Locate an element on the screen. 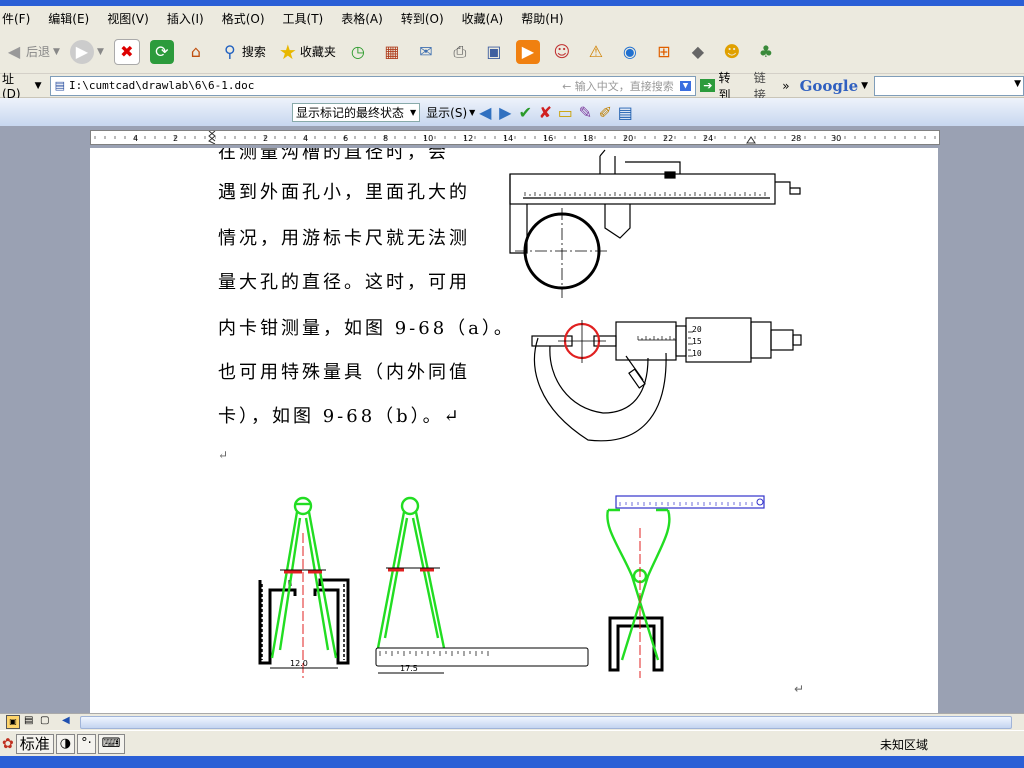 This screenshot has height=768, width=1024. indent-marker is located at coordinates (212, 137).